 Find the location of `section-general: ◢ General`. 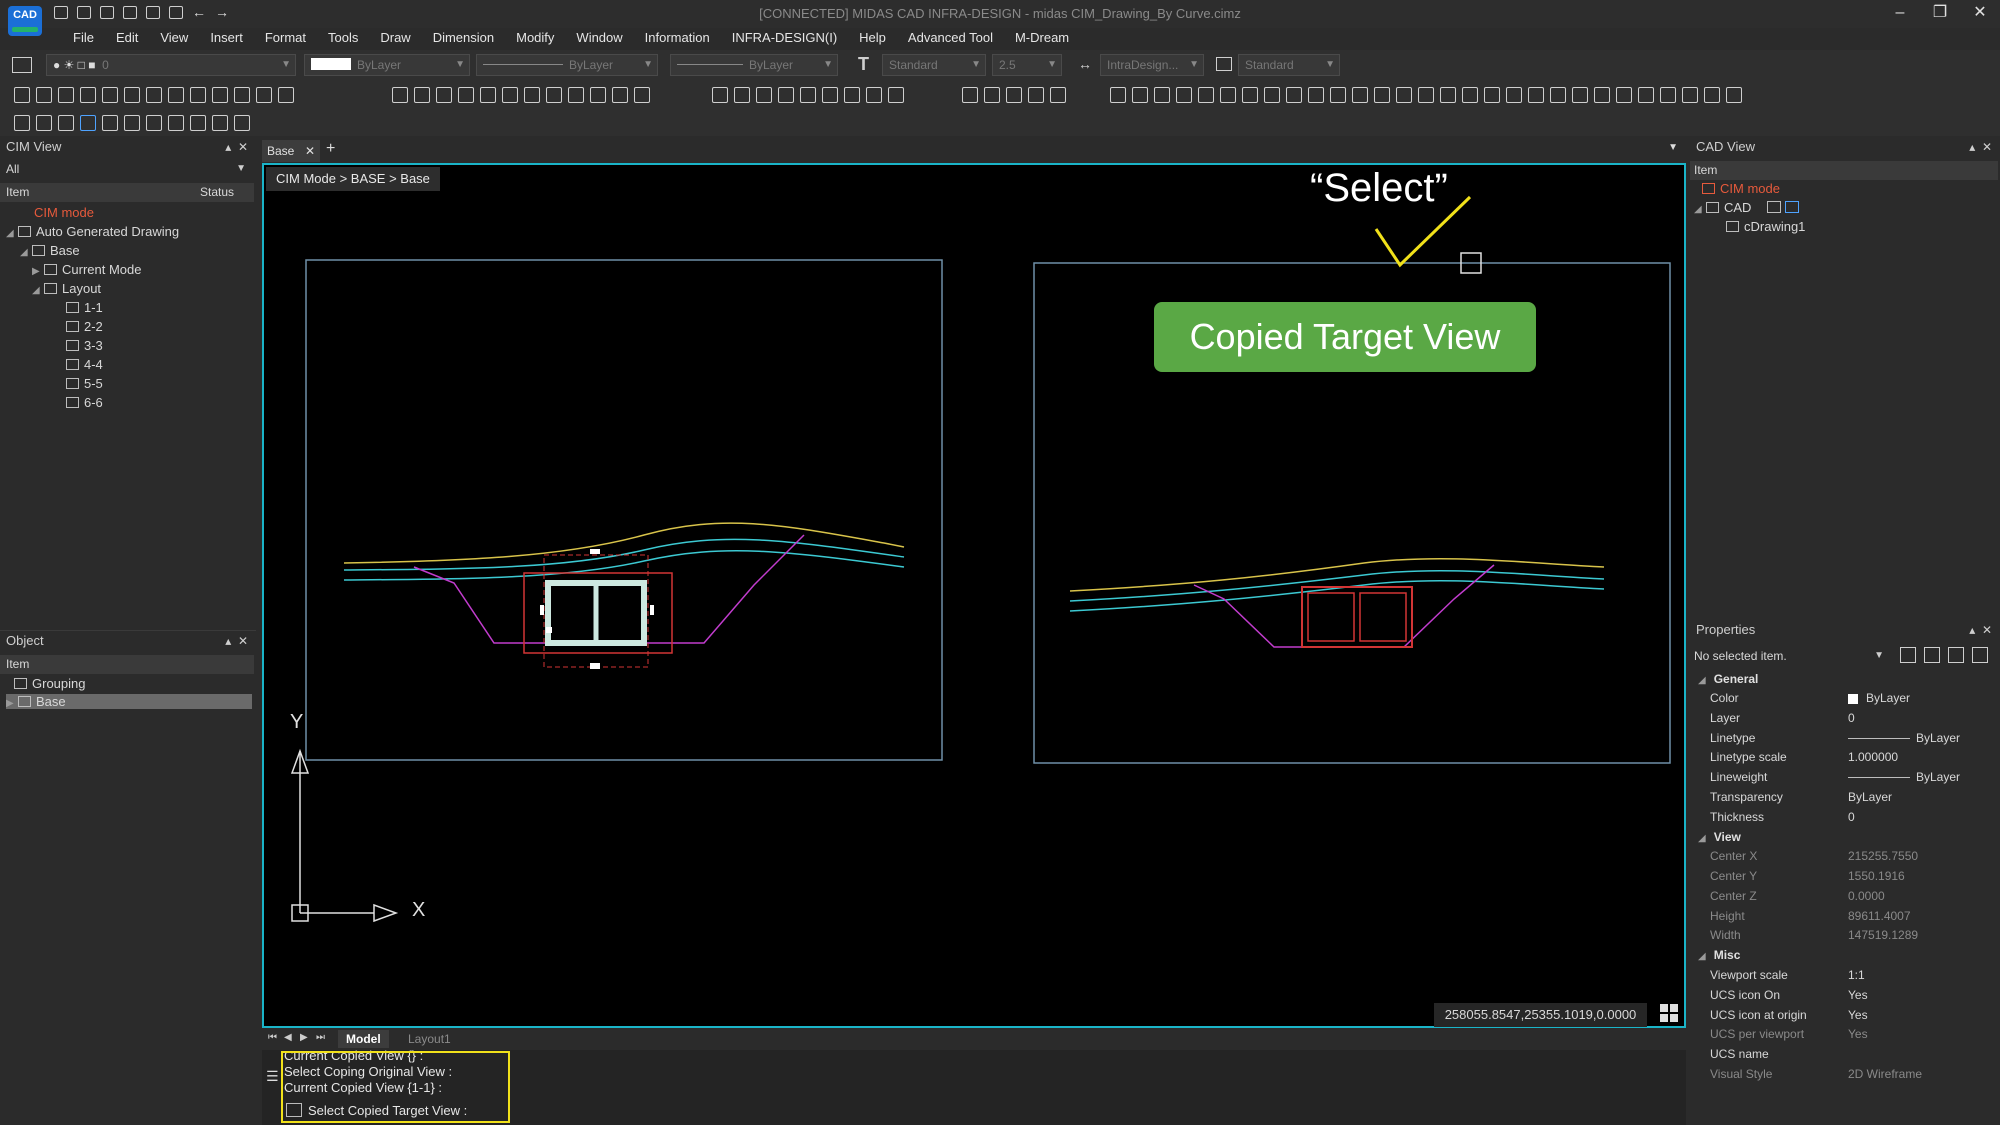

section-general: ◢ General is located at coordinates (1845, 679).